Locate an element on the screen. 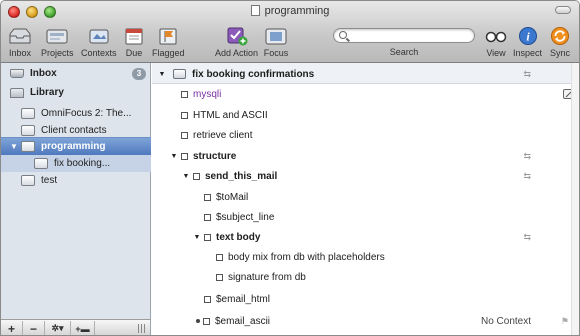 Image resolution: width=580 pixels, height=336 pixels. outline-row-html-ascii: HTML and ASCII is located at coordinates (365, 115).